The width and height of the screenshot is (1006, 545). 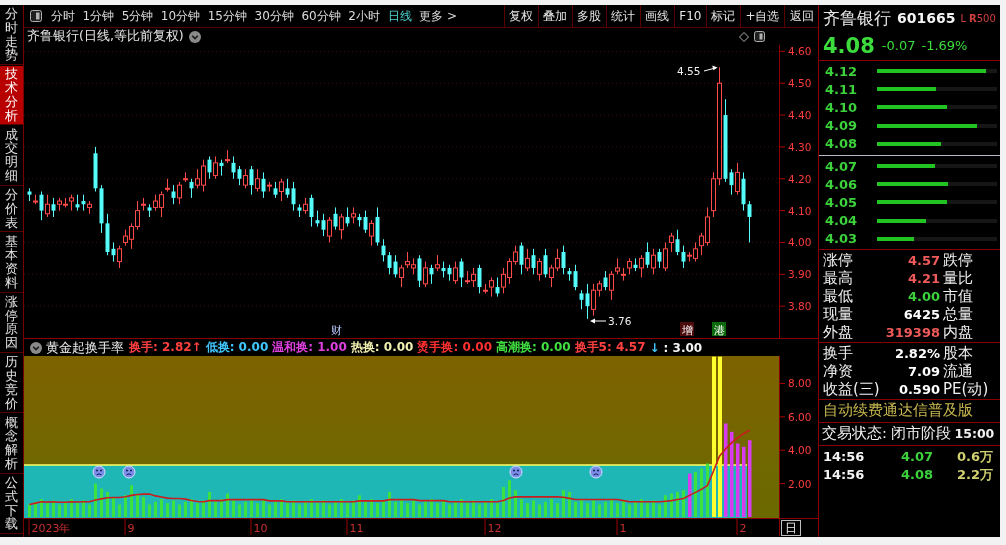 What do you see at coordinates (800, 242) in the screenshot?
I see `price-axis-label: 4.00` at bounding box center [800, 242].